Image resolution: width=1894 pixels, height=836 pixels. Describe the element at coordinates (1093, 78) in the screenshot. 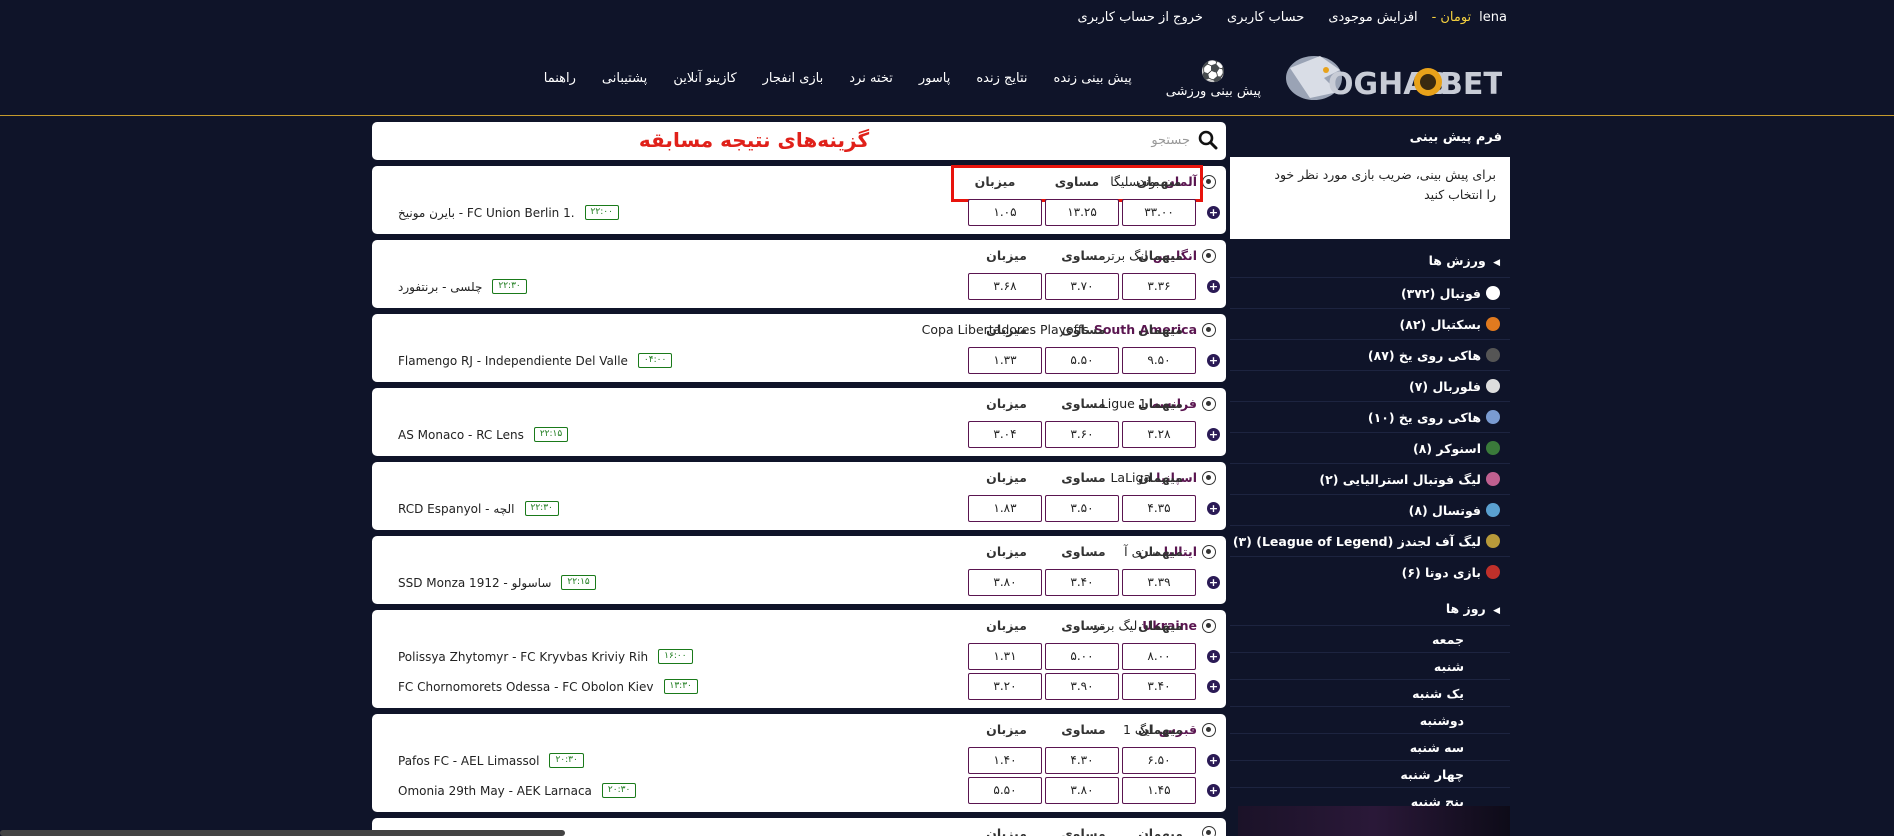

I see `nav-live-prediction: پیش بینی زنده` at that location.